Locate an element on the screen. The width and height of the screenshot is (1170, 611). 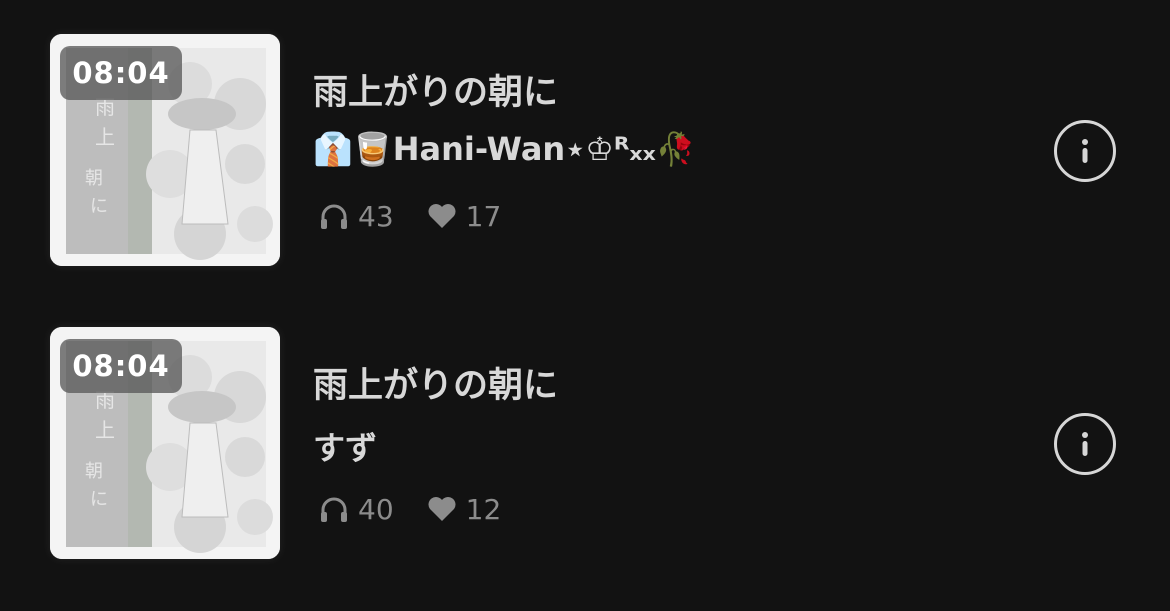
track-artist: すず is located at coordinates (345, 446).